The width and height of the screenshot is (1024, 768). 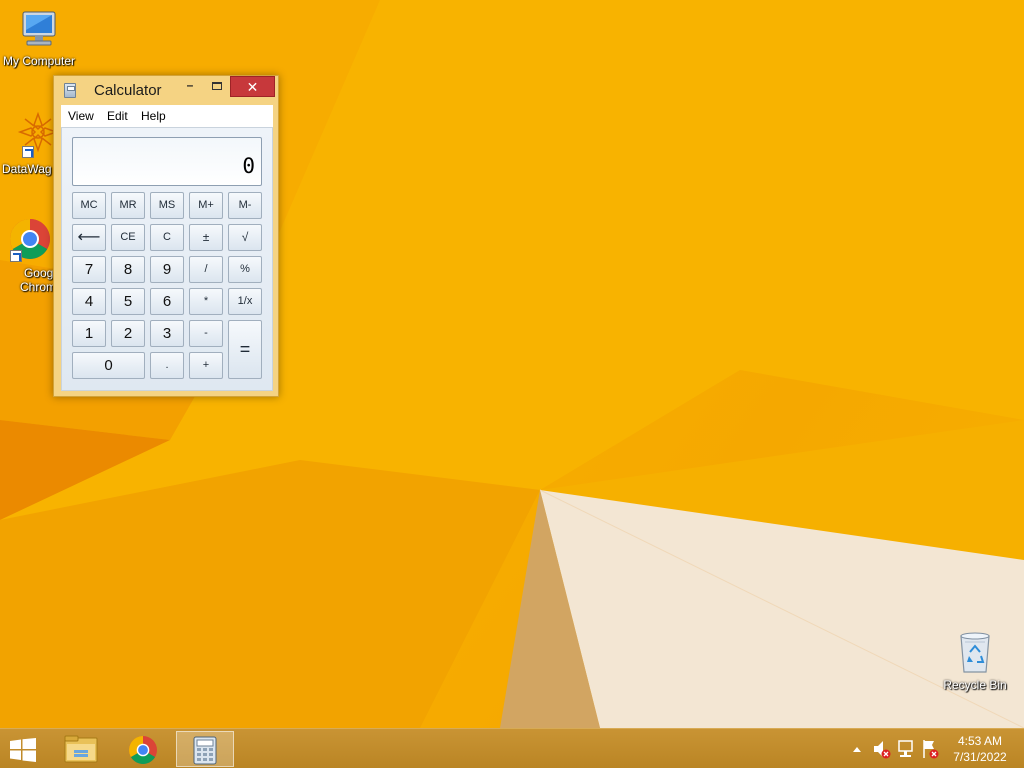 What do you see at coordinates (81, 116) in the screenshot?
I see `menu-view: View` at bounding box center [81, 116].